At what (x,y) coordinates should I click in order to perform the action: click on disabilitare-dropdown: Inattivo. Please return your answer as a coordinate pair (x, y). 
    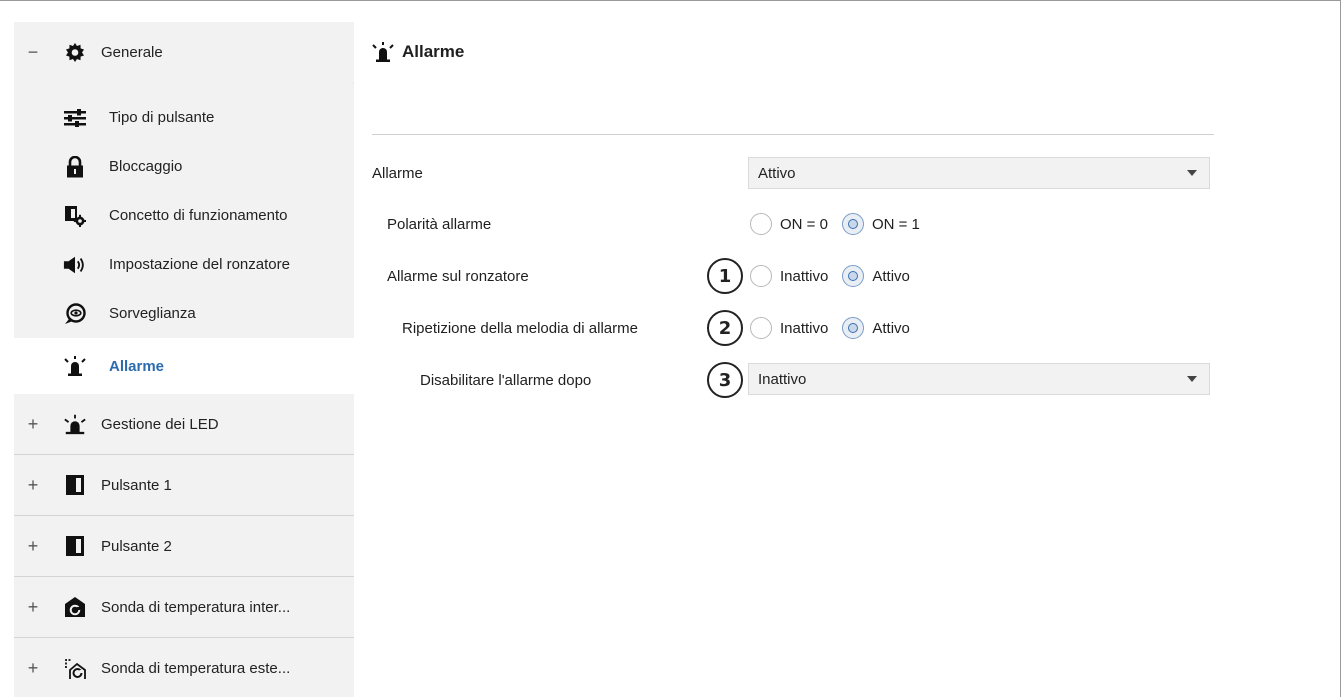
    Looking at the image, I should click on (979, 379).